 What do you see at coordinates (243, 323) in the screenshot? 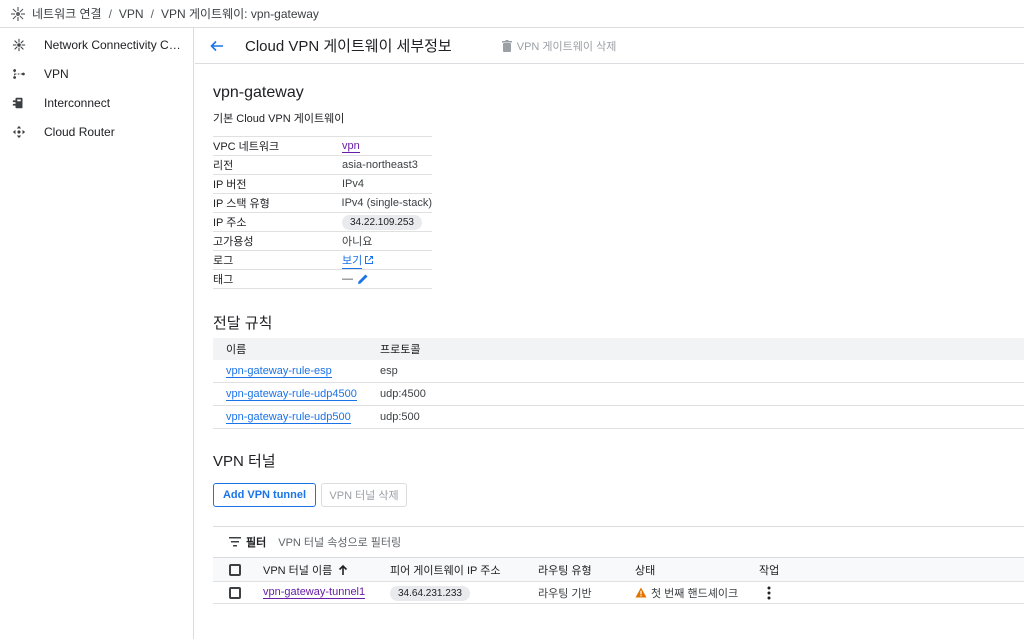
I see `forwarding-rules-title: 전달 규칙` at bounding box center [243, 323].